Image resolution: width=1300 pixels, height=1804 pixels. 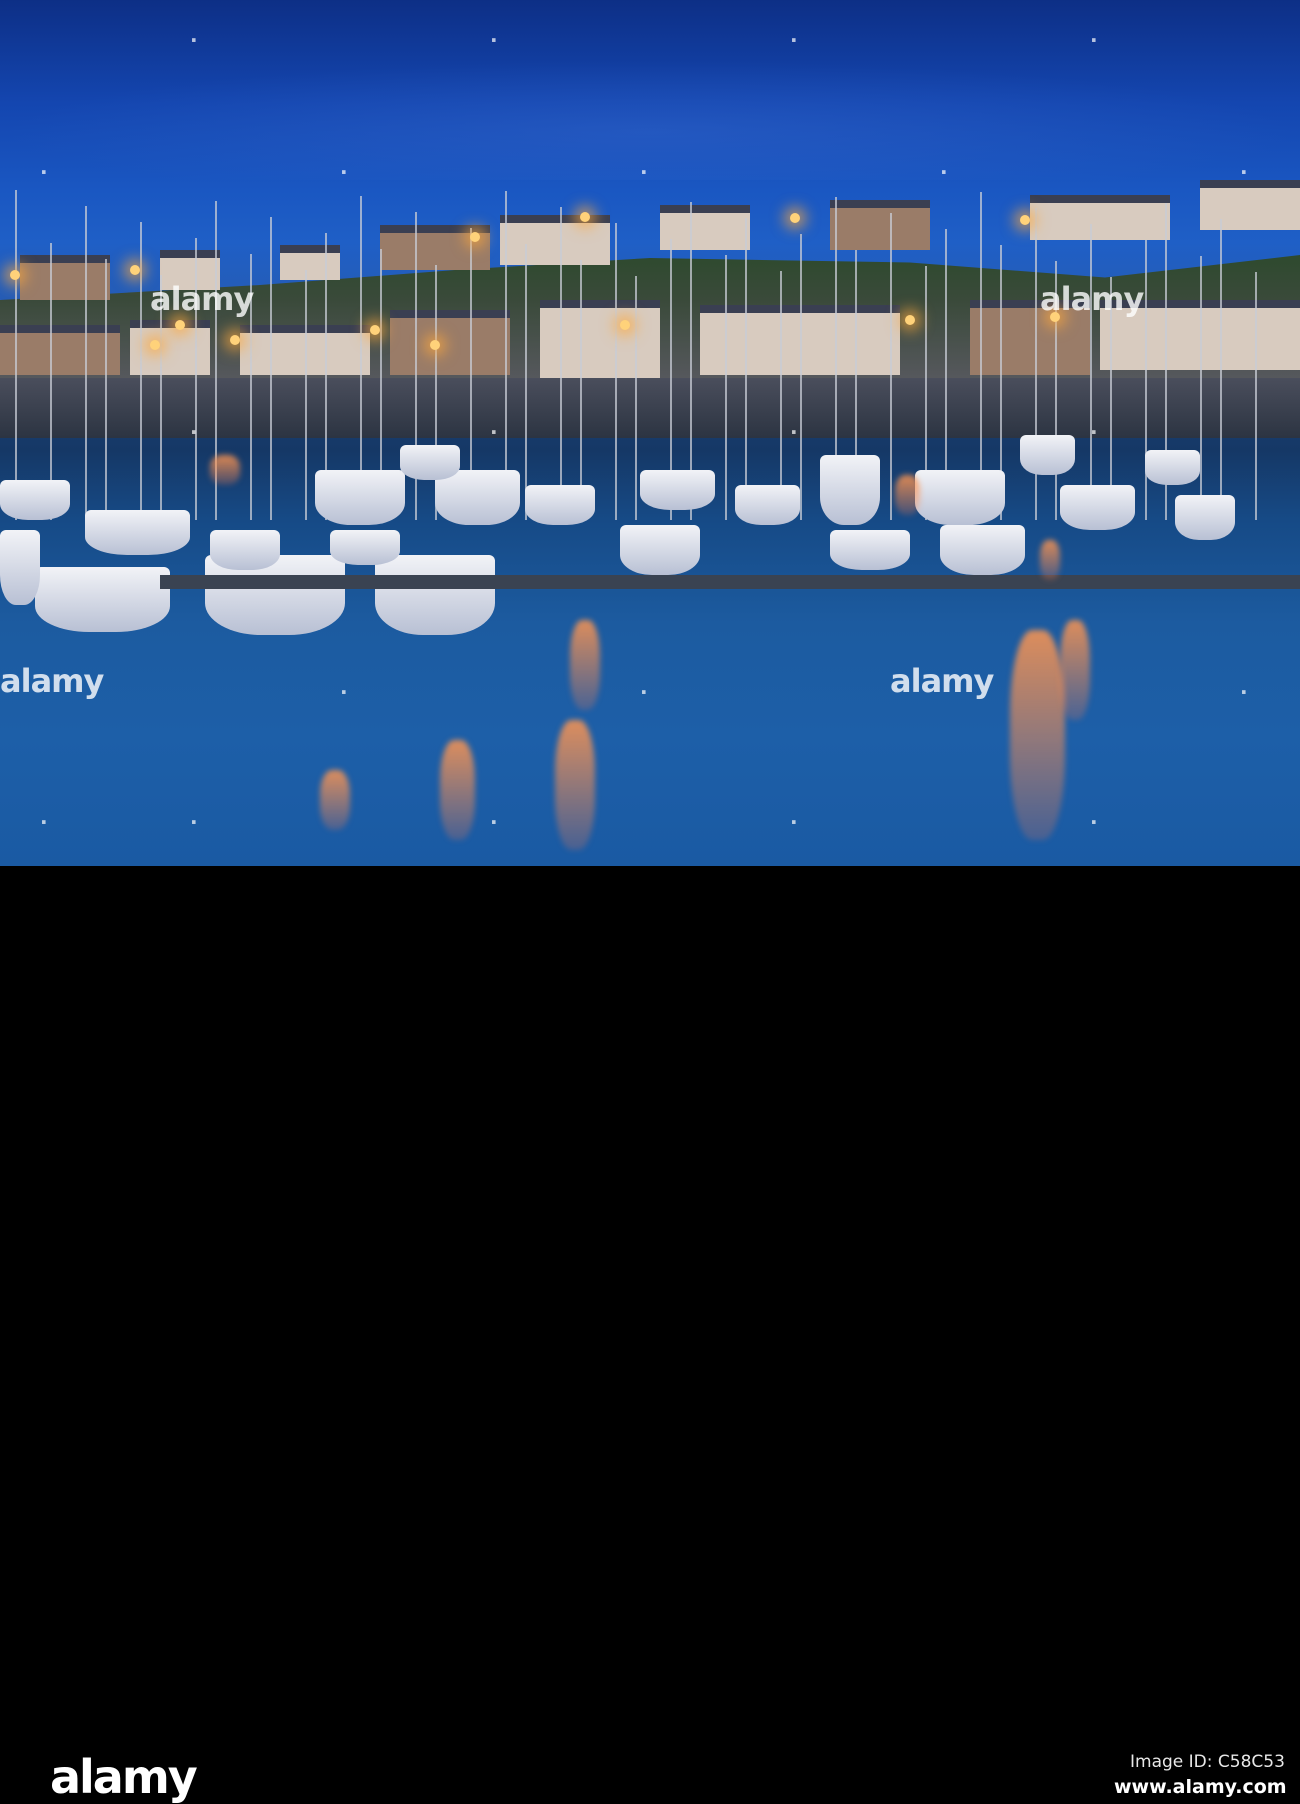 I want to click on sky, so click(x=650, y=120).